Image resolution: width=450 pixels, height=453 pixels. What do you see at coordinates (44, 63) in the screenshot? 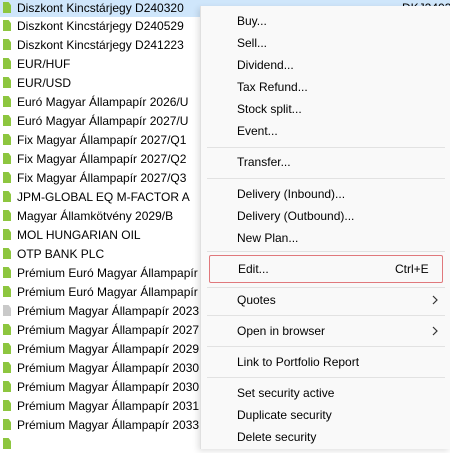
I see `security-name: EUR/HUF` at bounding box center [44, 63].